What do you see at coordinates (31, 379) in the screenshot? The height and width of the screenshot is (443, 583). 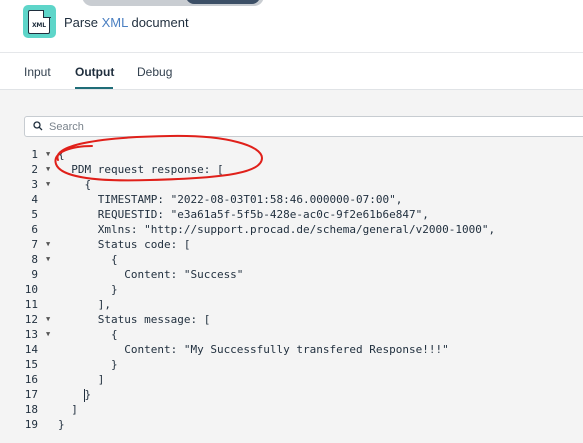 I see `line-number: 16` at bounding box center [31, 379].